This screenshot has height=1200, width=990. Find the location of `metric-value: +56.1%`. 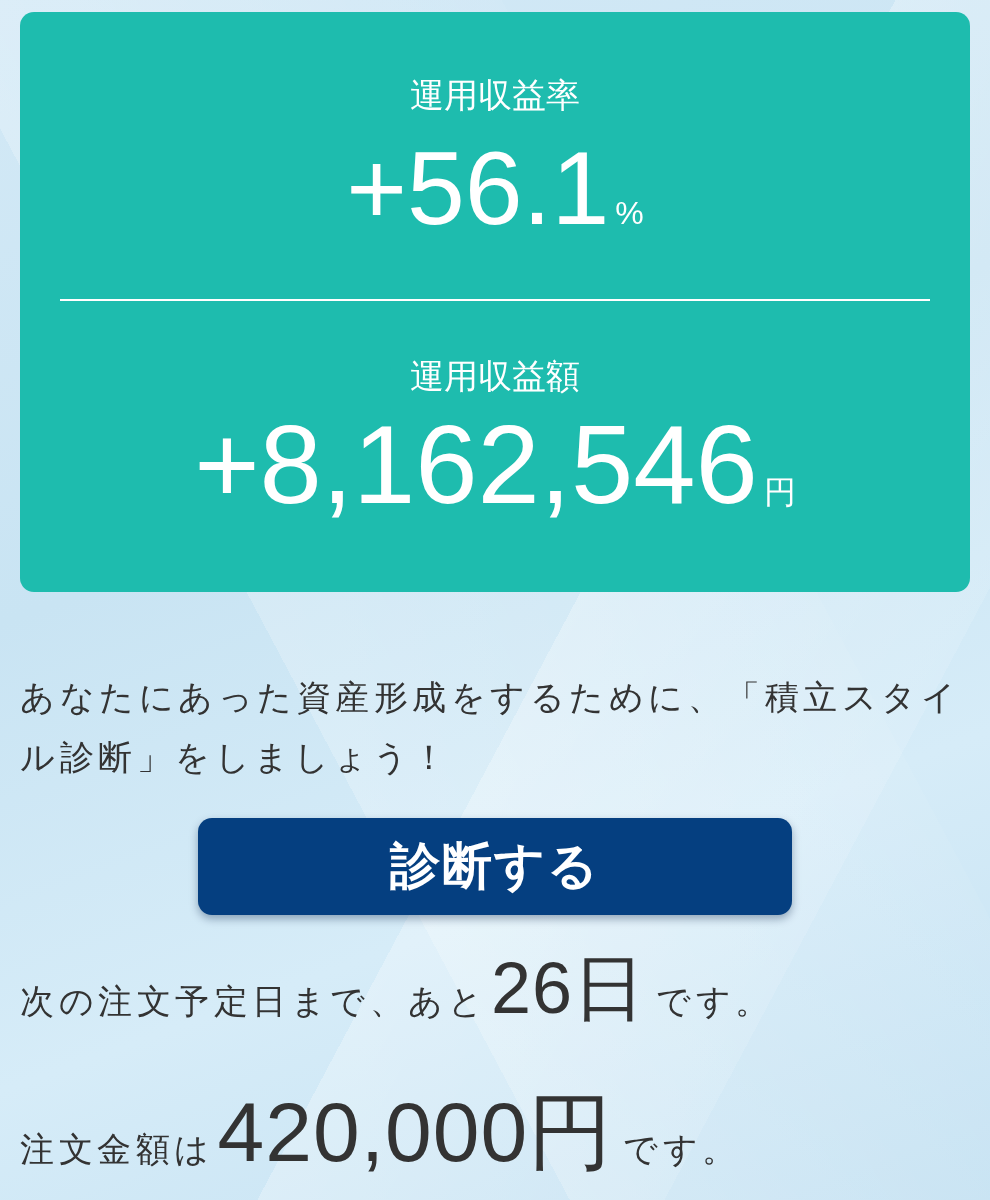

metric-value: +56.1% is located at coordinates (495, 188).